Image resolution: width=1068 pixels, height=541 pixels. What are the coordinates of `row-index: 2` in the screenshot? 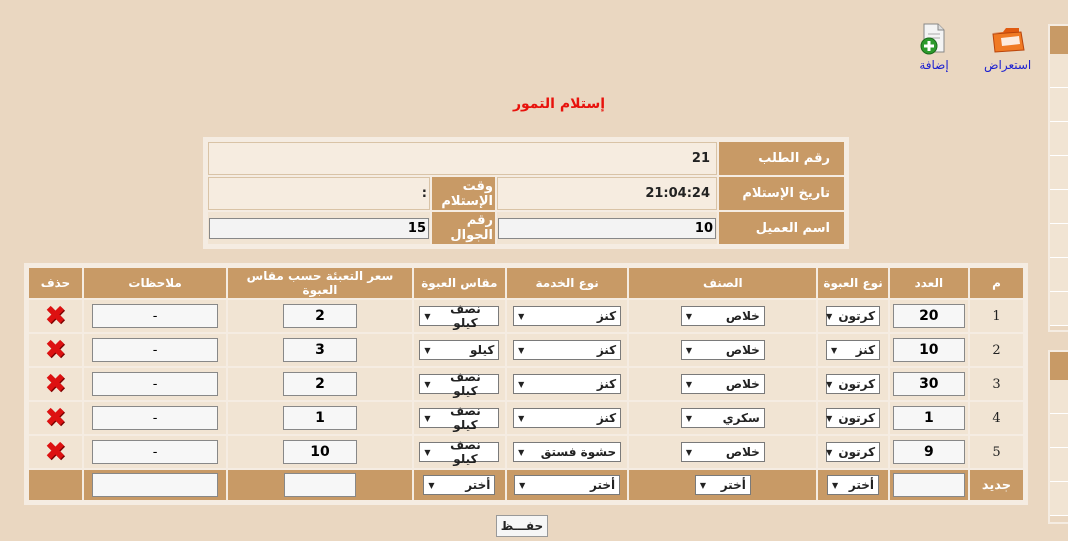 It's located at (996, 350).